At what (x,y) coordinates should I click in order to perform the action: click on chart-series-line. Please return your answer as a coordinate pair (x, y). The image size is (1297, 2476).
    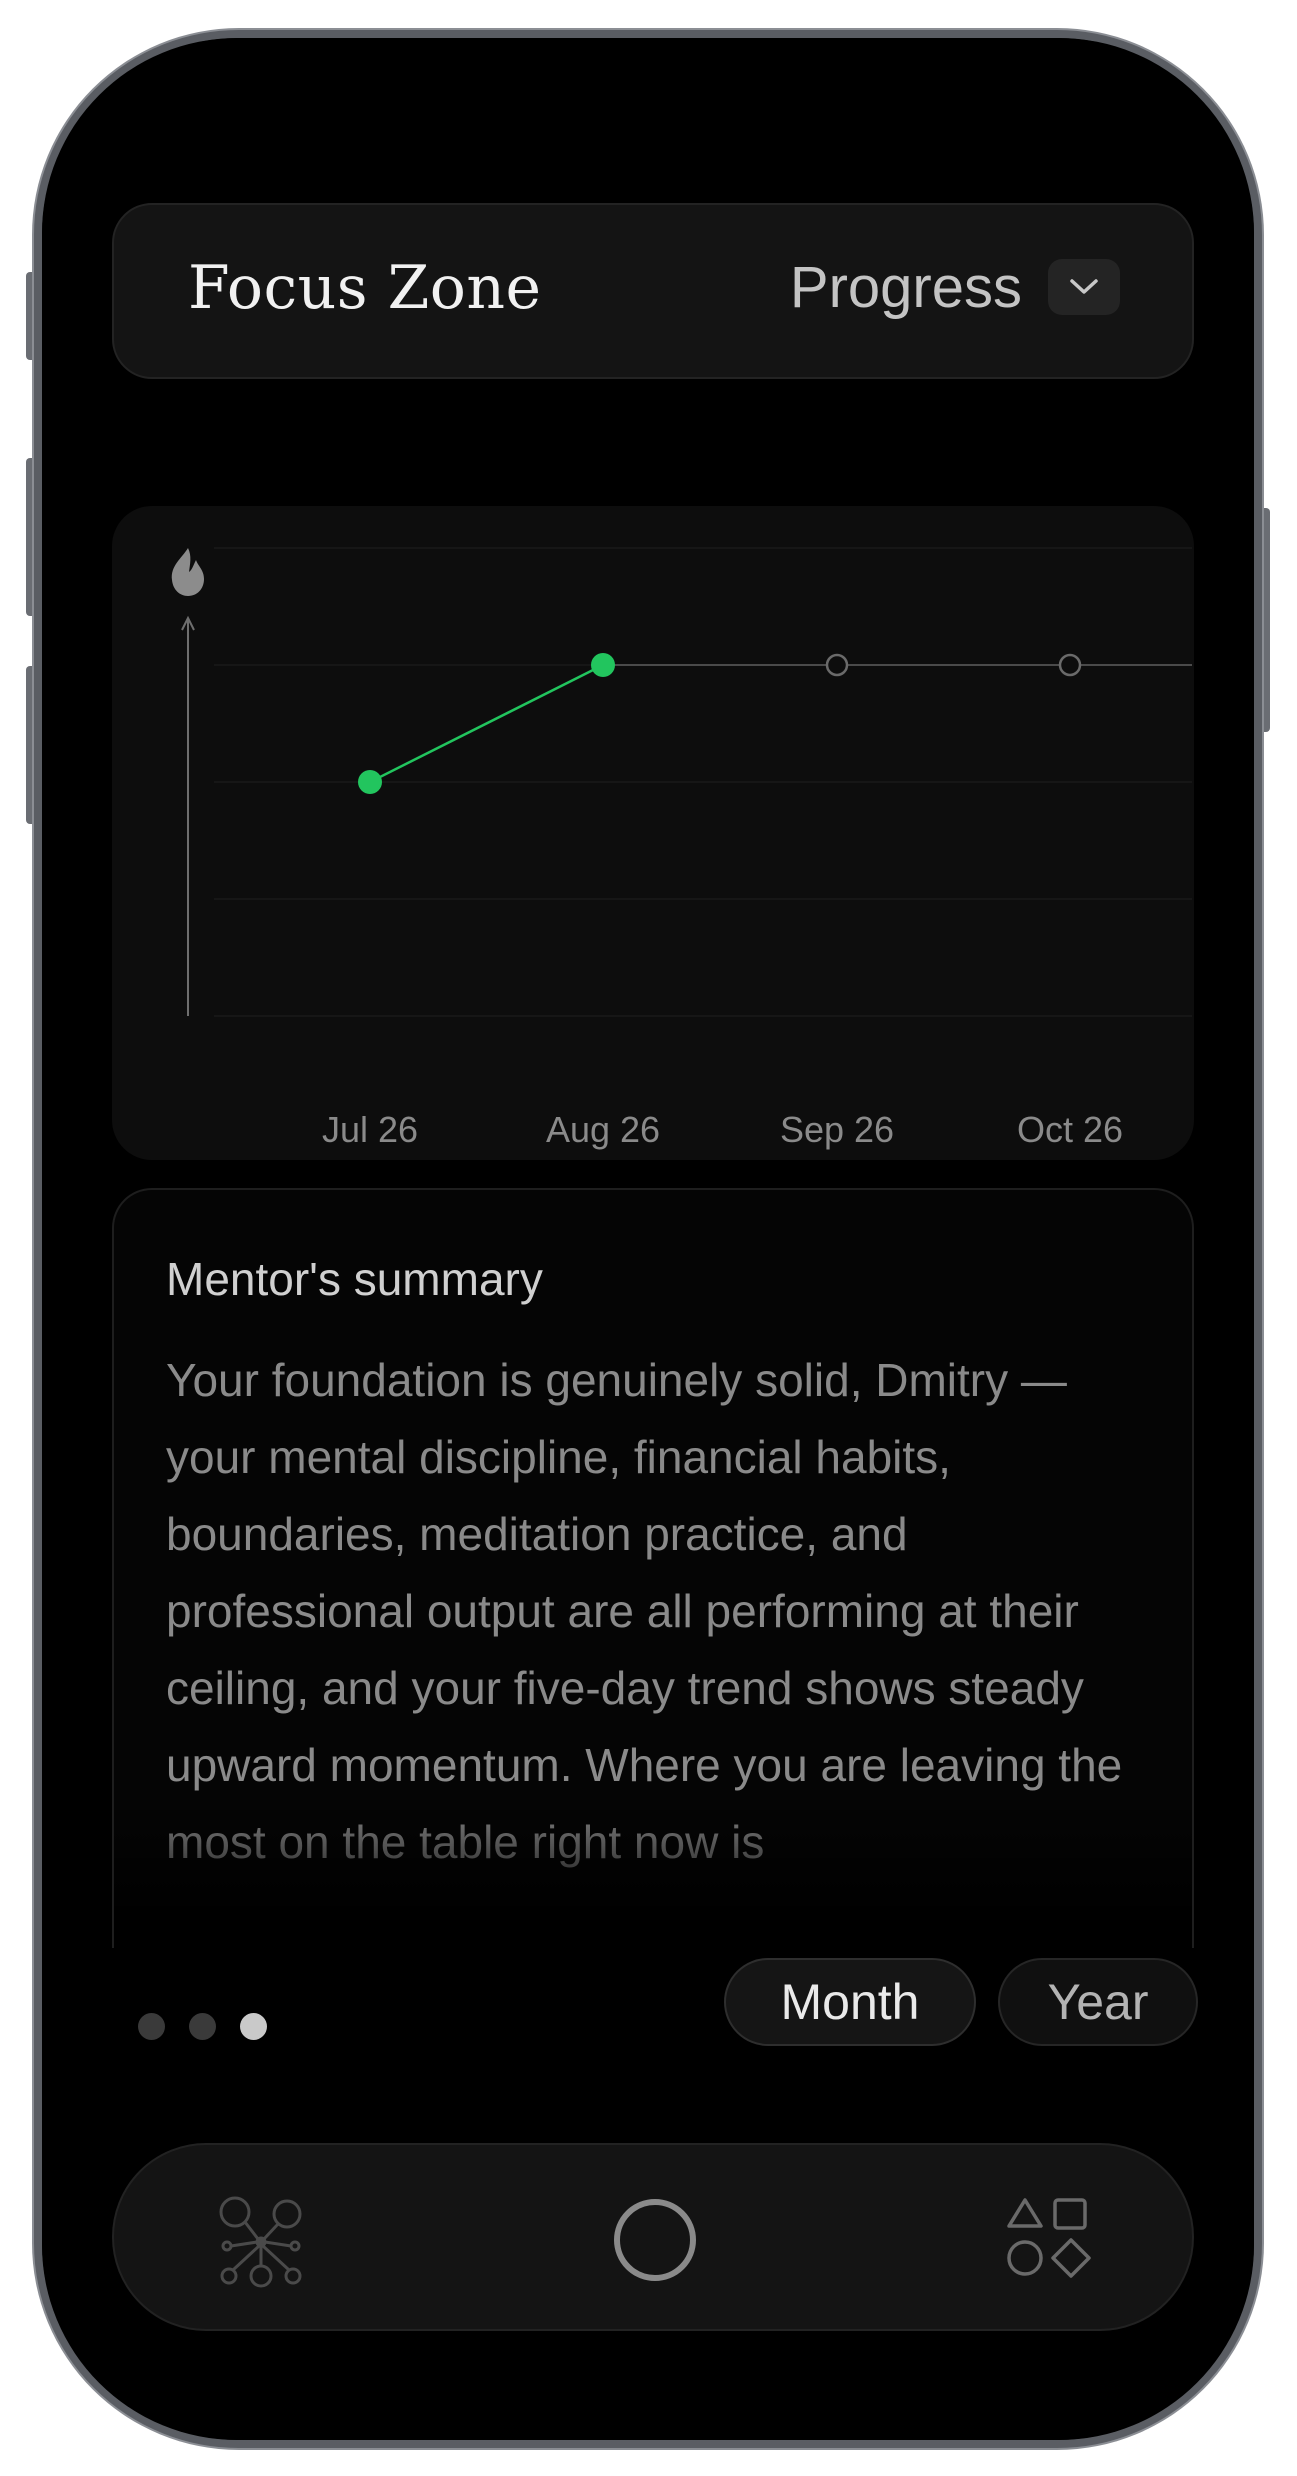
    Looking at the image, I should click on (780, 723).